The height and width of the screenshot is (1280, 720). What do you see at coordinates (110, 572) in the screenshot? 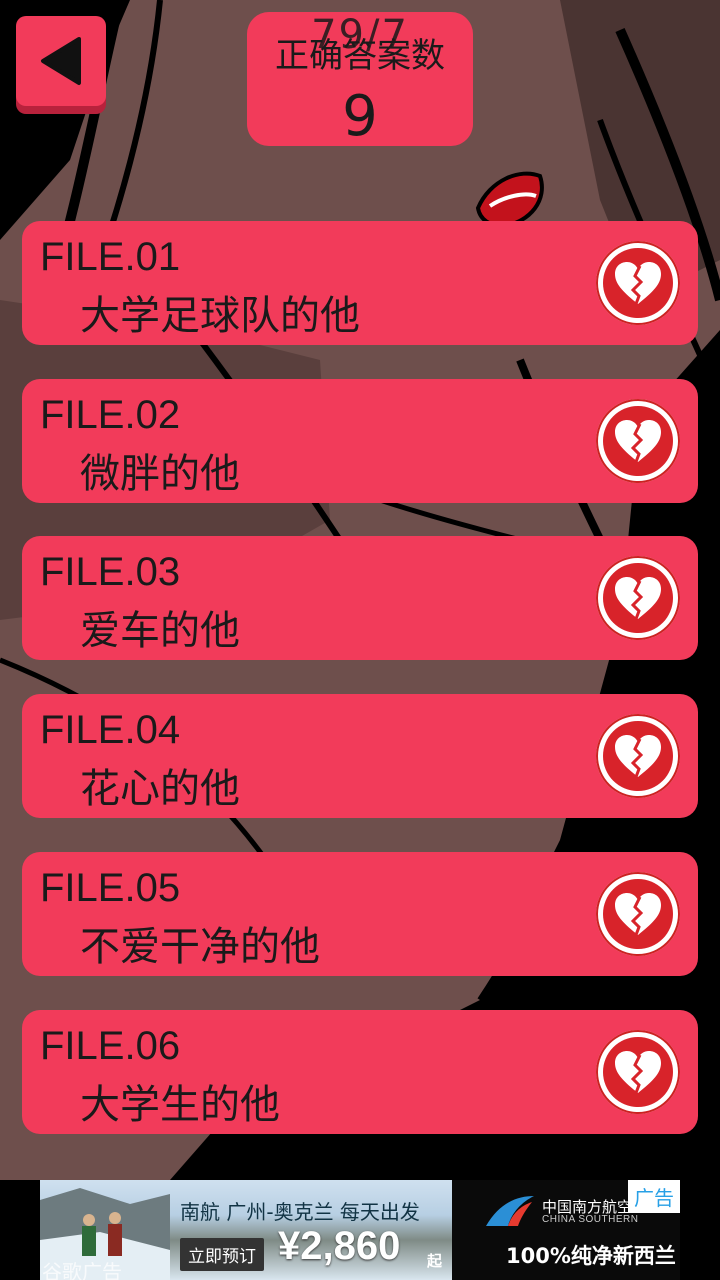
I see `file-number: FILE.03` at bounding box center [110, 572].